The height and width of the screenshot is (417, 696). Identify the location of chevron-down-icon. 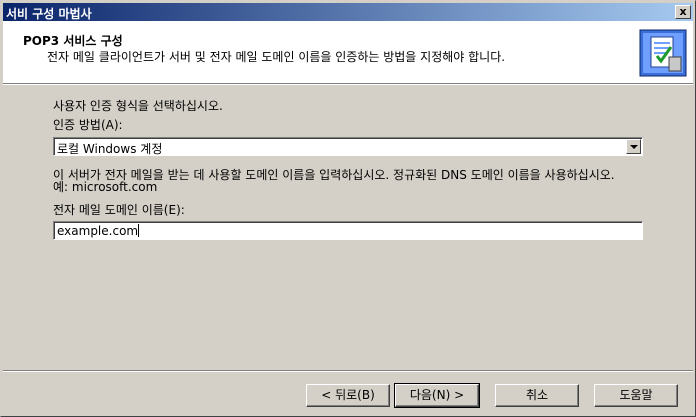
(633, 146).